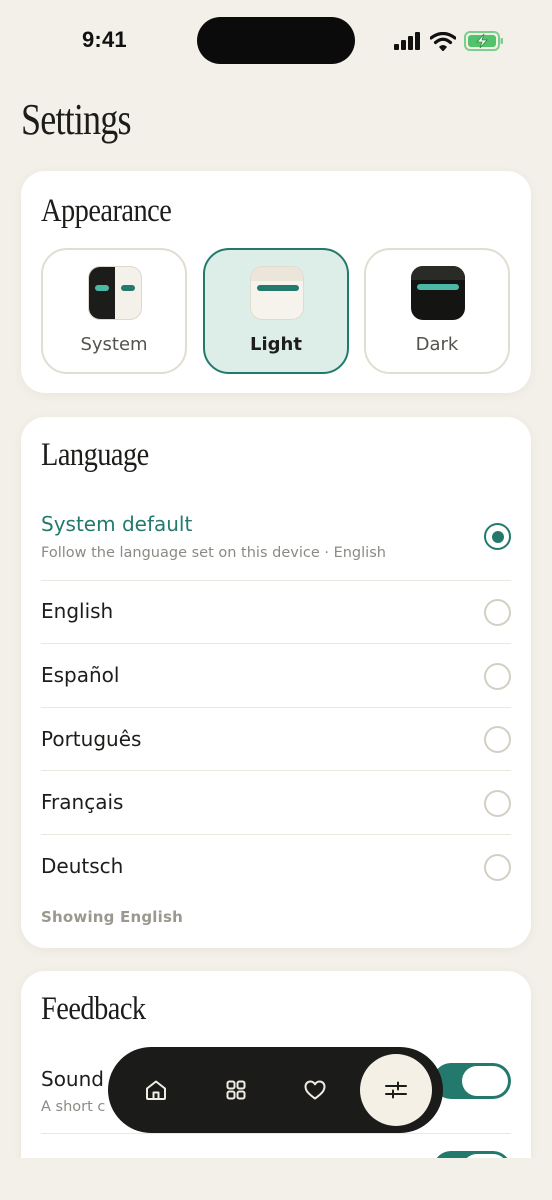  I want to click on system-theme-icon, so click(115, 293).